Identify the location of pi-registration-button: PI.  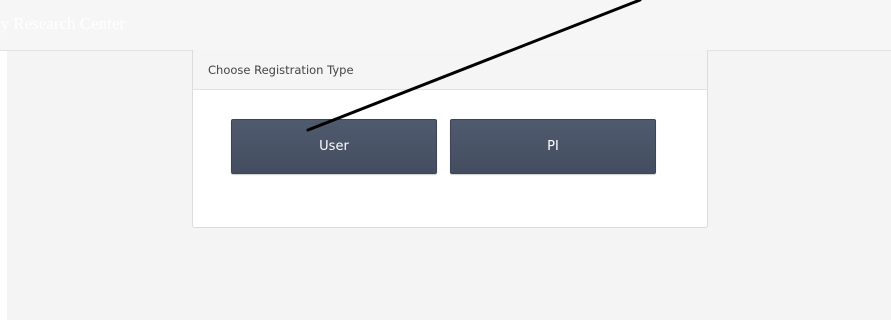
(553, 146).